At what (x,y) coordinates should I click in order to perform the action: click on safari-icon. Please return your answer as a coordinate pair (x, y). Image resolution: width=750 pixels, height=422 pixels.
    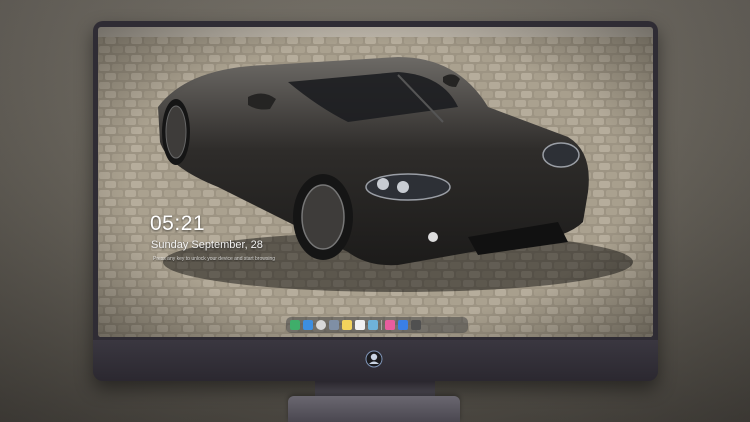
    Looking at the image, I should click on (321, 325).